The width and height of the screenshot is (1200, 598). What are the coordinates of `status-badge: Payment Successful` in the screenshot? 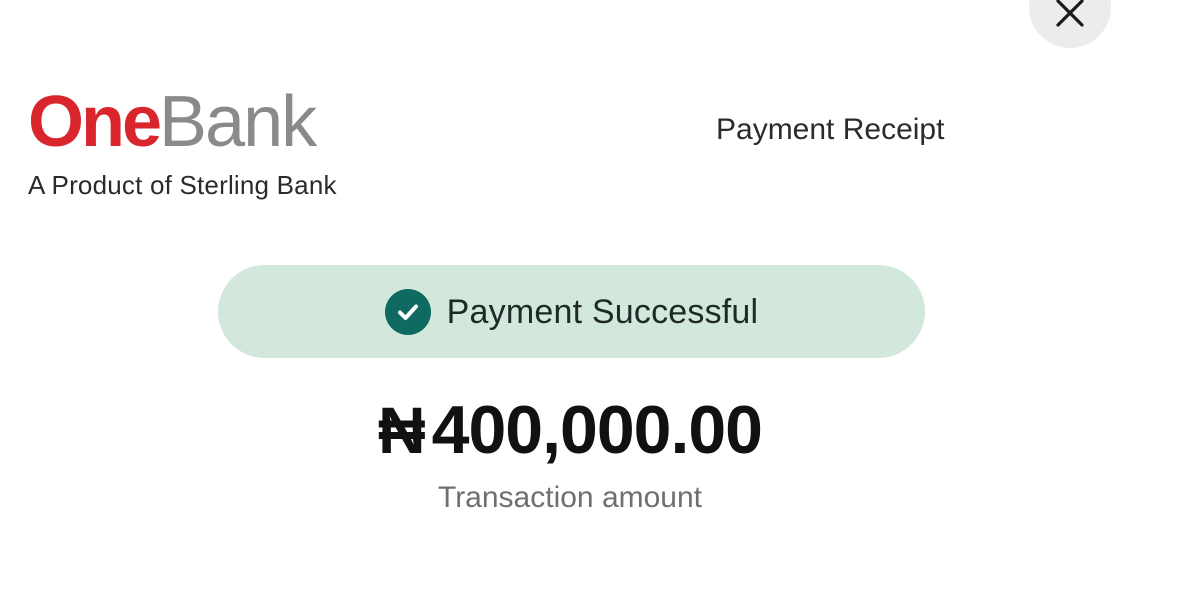 It's located at (571, 311).